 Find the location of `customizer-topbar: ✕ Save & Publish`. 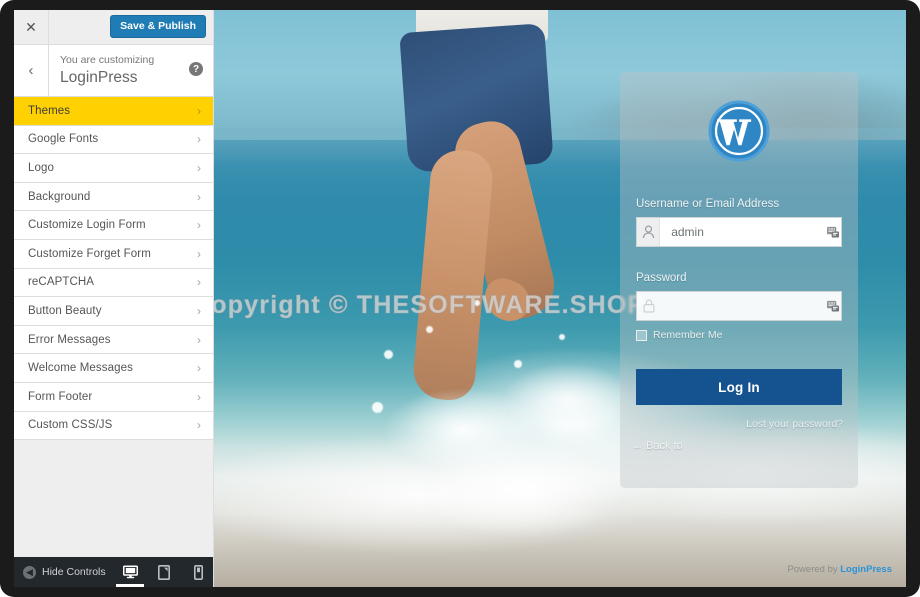

customizer-topbar: ✕ Save & Publish is located at coordinates (113, 27).